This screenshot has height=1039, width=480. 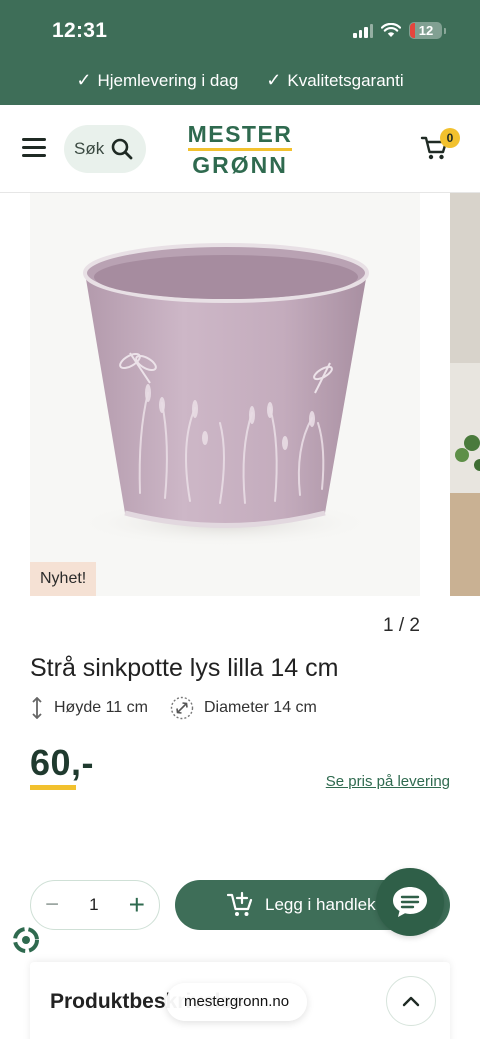 What do you see at coordinates (184, 668) in the screenshot?
I see `product-title: Strå sinkpotte lys lilla 14 cm` at bounding box center [184, 668].